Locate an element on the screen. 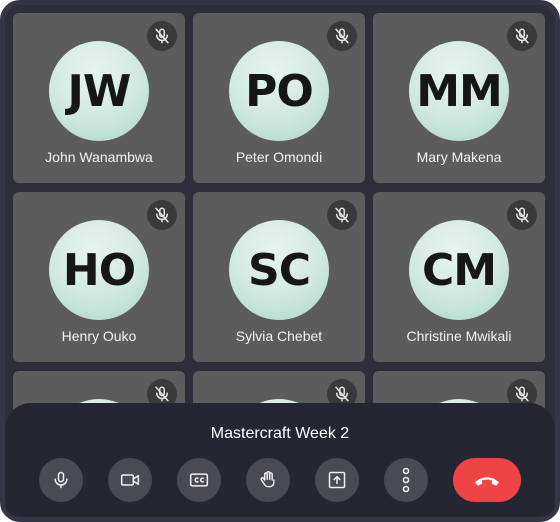  camera-button is located at coordinates (130, 480).